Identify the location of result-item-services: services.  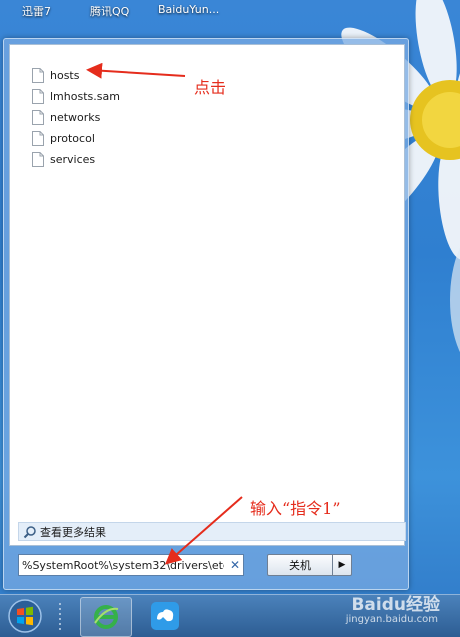
(76, 159).